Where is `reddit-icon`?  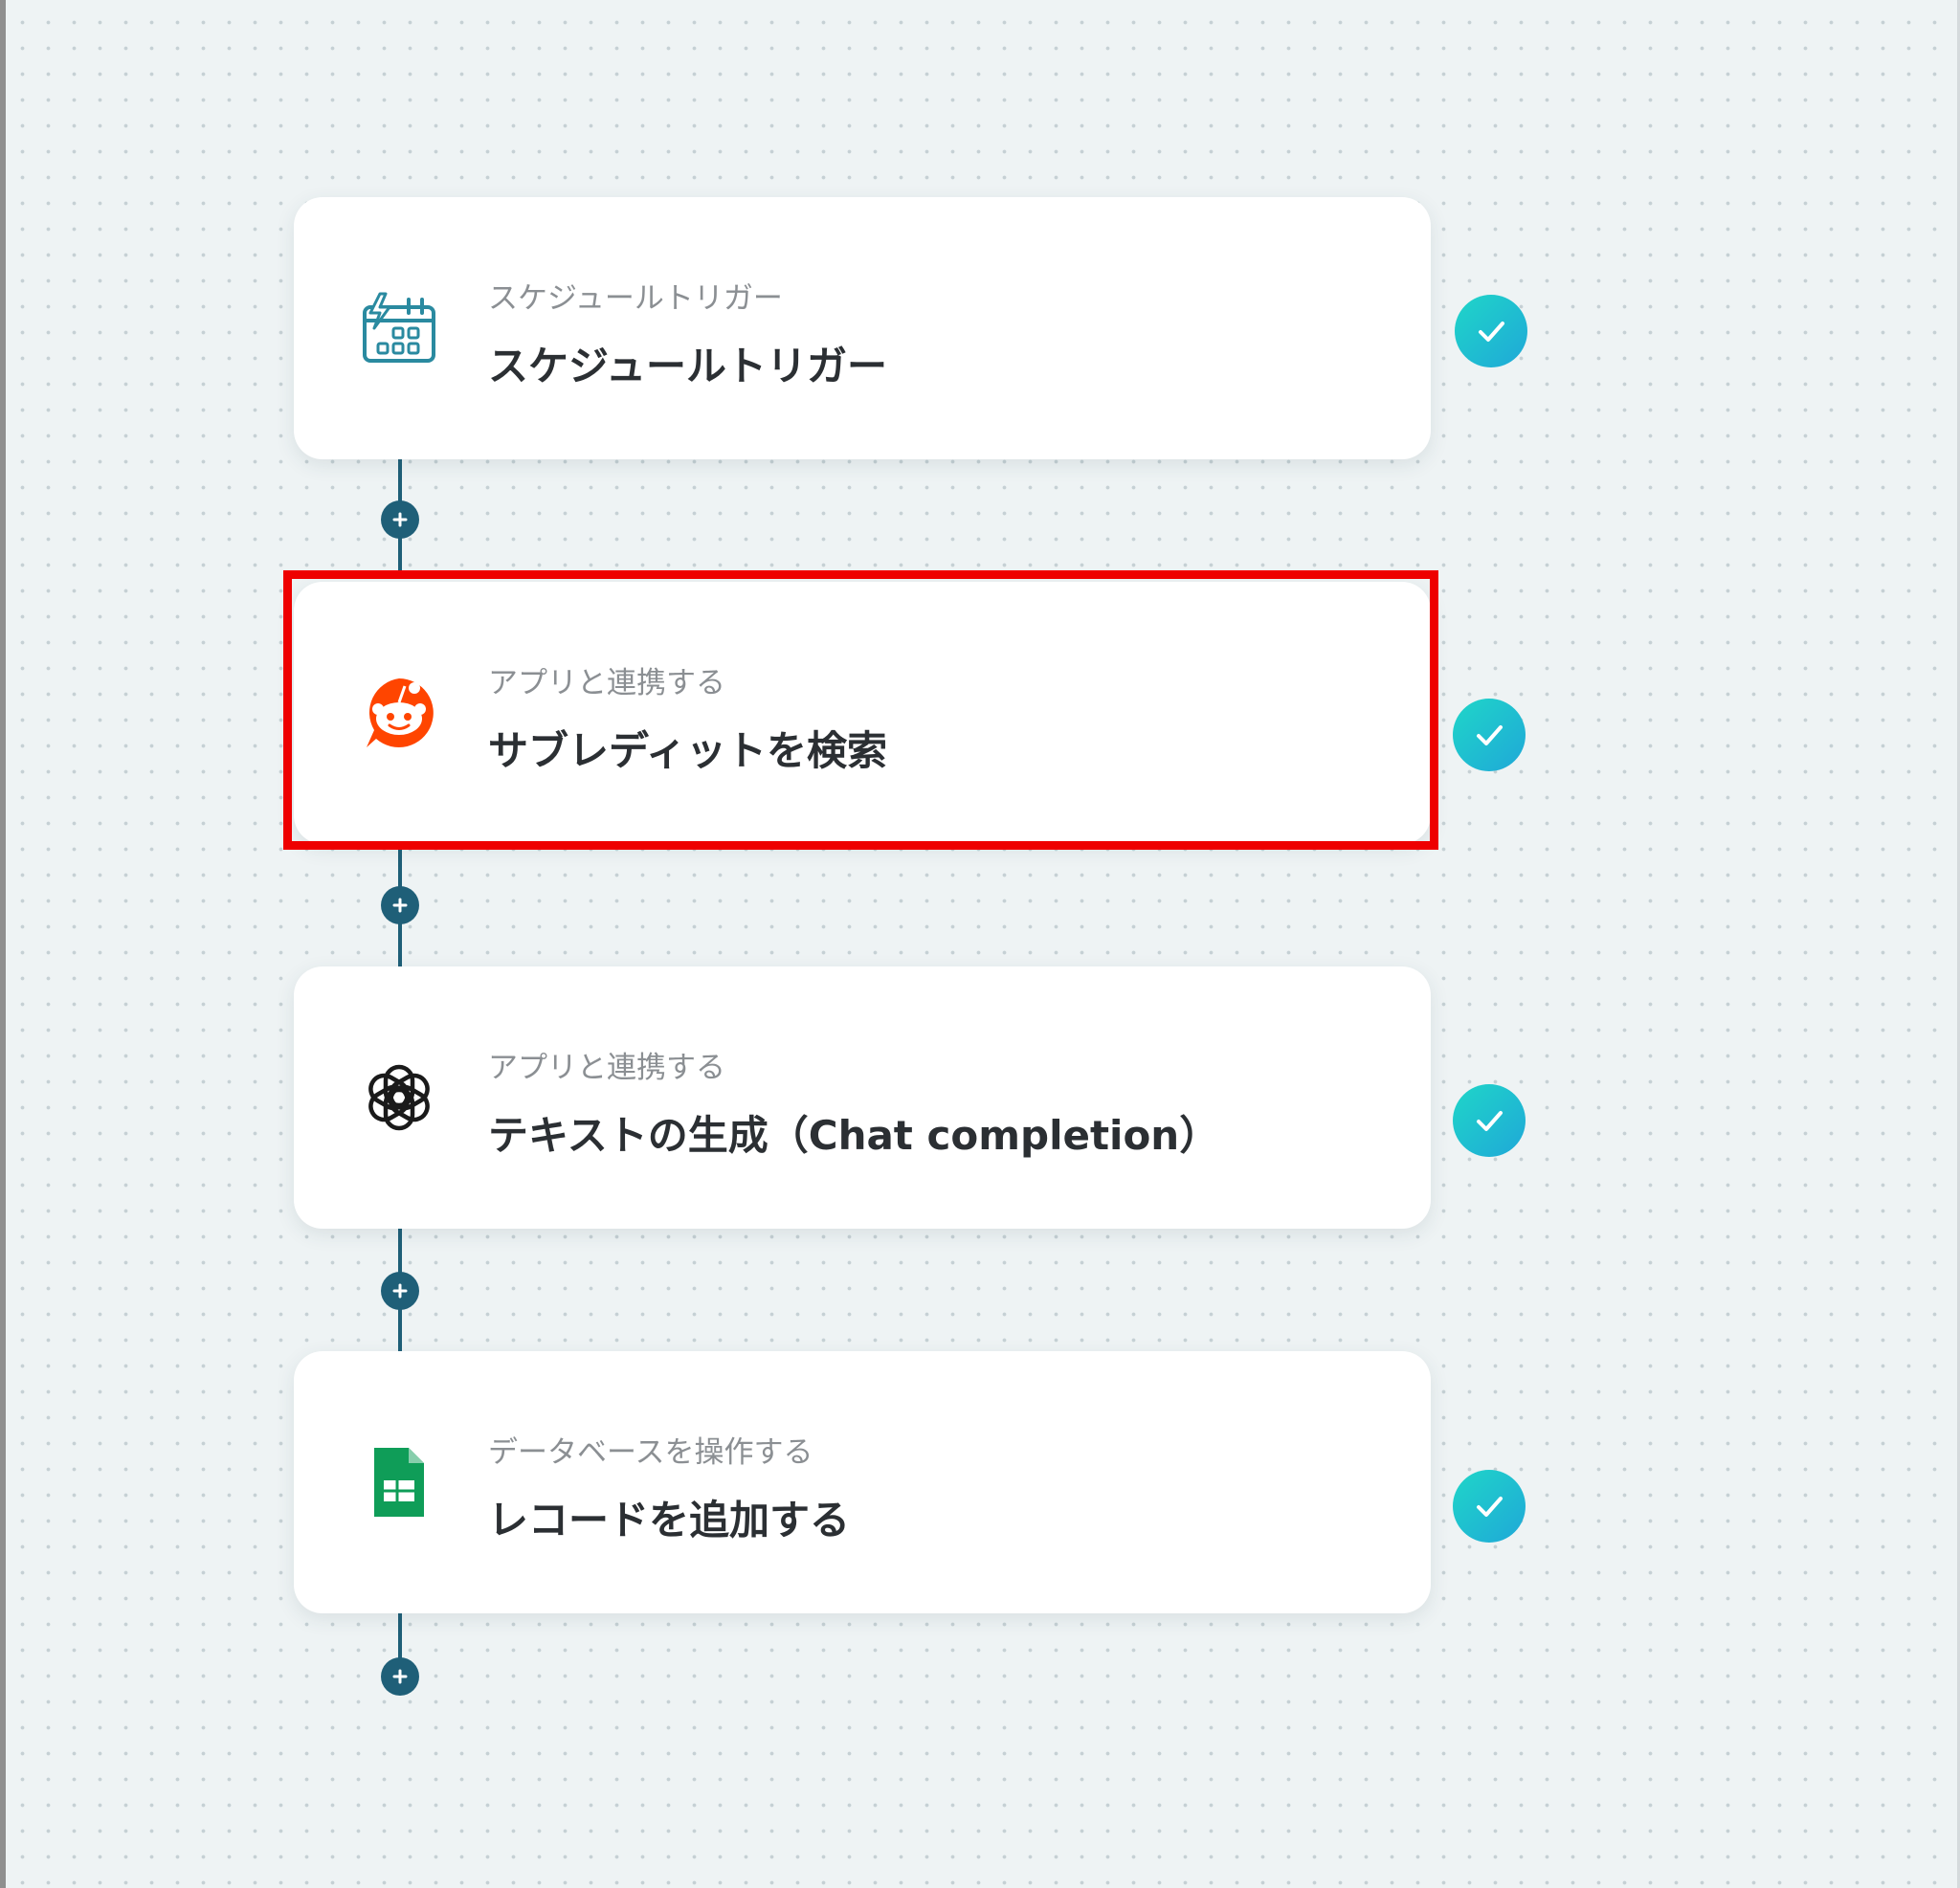
reddit-icon is located at coordinates (399, 713).